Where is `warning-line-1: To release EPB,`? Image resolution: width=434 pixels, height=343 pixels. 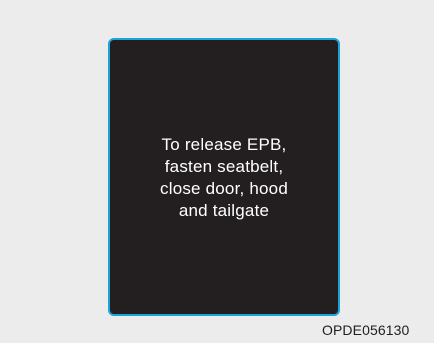
warning-line-1: To release EPB, is located at coordinates (224, 144).